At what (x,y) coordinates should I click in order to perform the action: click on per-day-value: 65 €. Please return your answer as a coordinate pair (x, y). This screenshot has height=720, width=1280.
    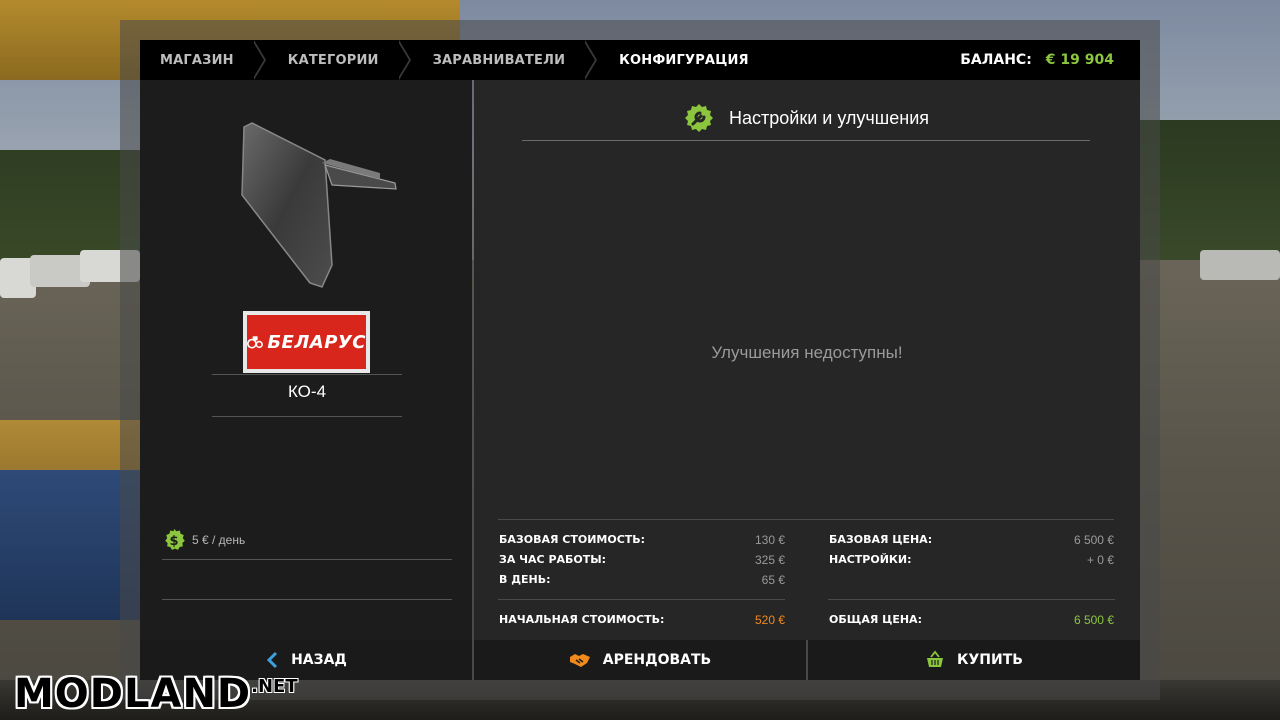
    Looking at the image, I should click on (773, 580).